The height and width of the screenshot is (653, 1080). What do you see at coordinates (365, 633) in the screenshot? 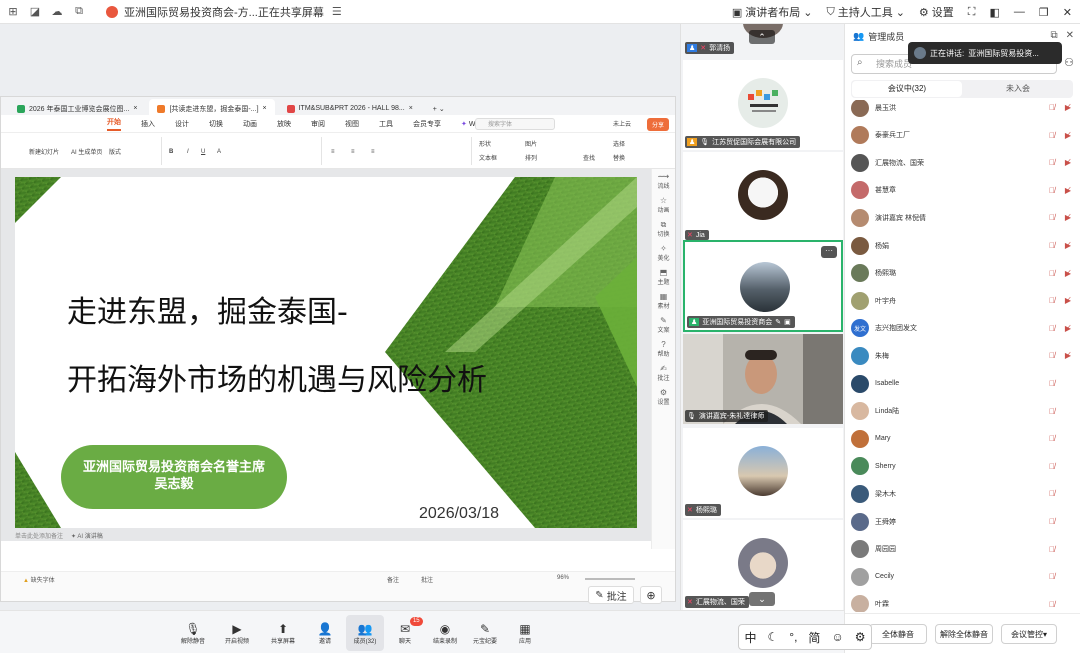
I see `members-button: 👥 成员(32)` at bounding box center [365, 633].